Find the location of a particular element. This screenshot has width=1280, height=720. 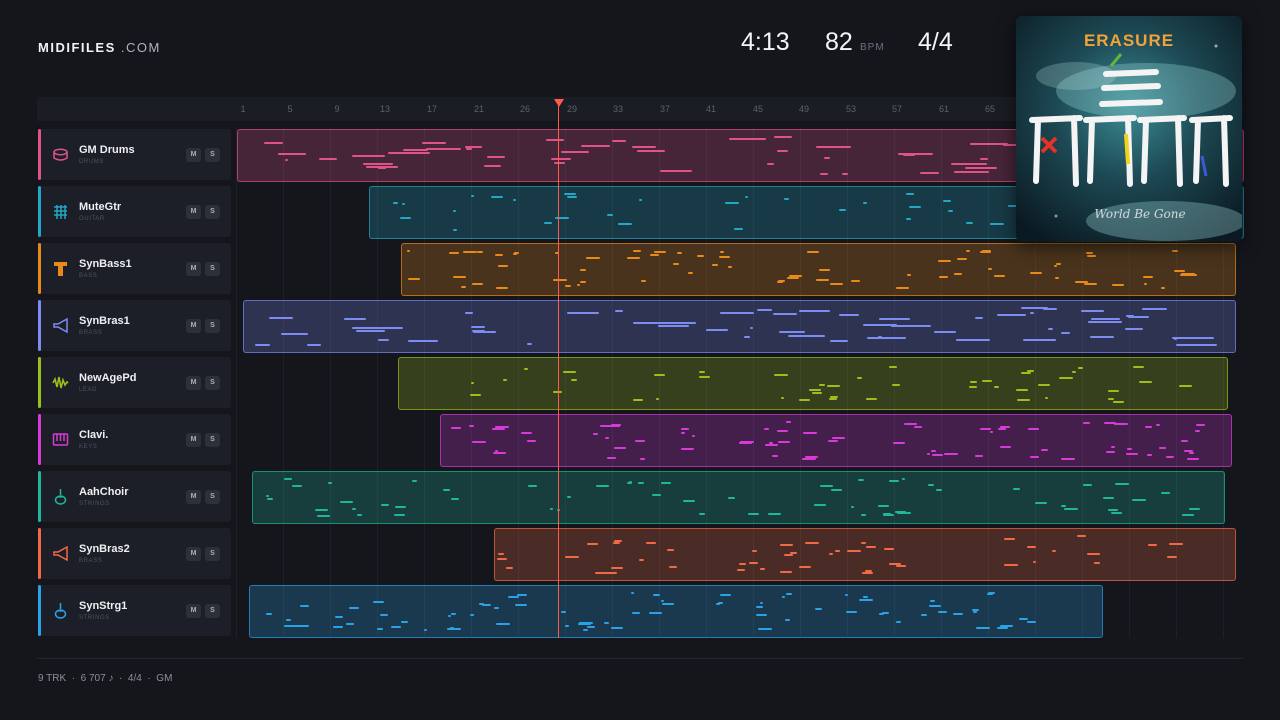

track-header-synbras1: SynBras1 BRASS M S is located at coordinates (134, 325).